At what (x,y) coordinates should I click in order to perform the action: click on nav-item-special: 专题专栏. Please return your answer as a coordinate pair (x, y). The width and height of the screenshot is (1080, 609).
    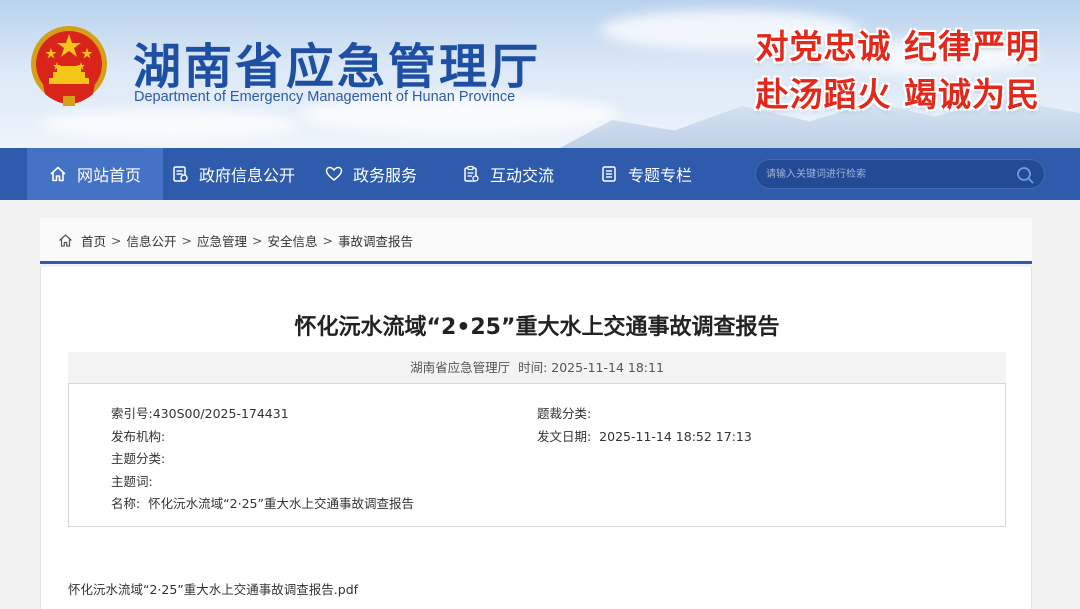
    Looking at the image, I should click on (646, 174).